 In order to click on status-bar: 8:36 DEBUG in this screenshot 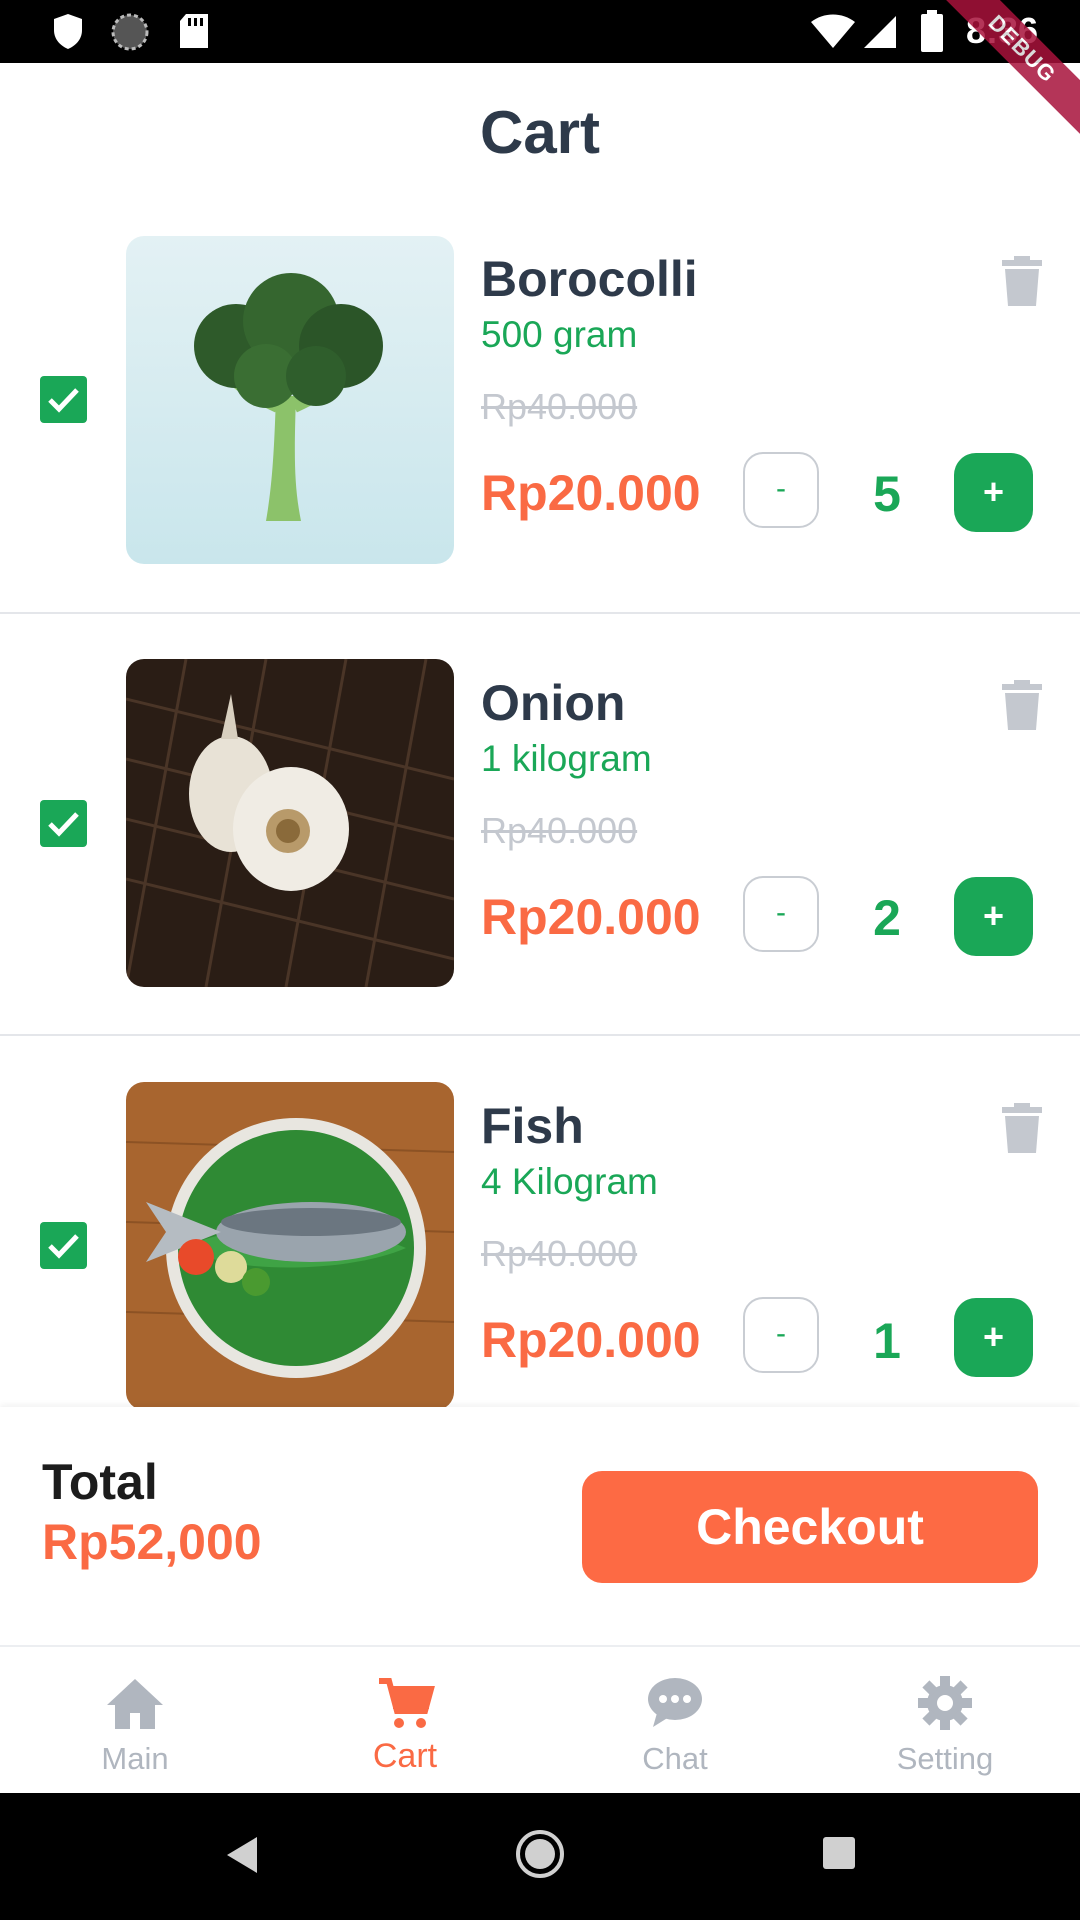, I will do `click(540, 74)`.